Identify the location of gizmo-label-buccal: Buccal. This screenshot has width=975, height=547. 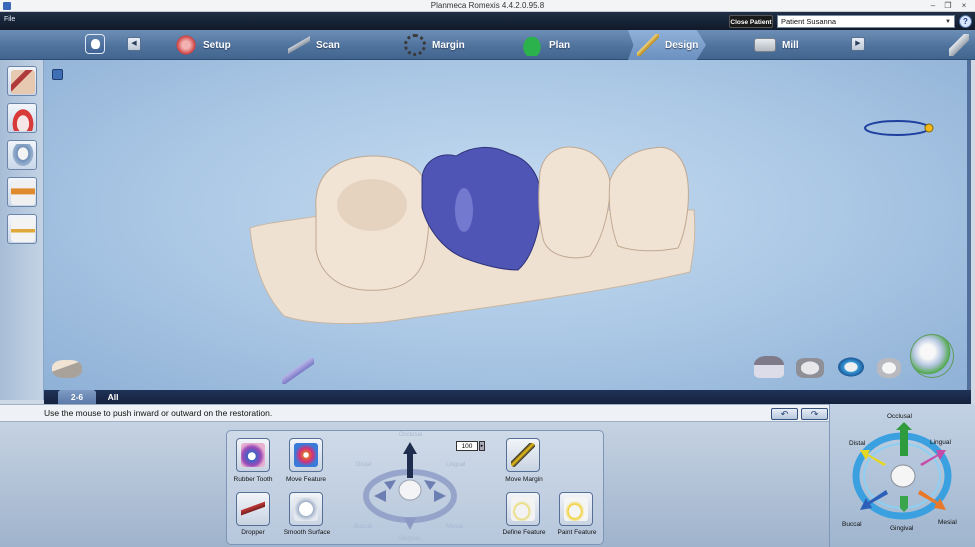
(363, 527).